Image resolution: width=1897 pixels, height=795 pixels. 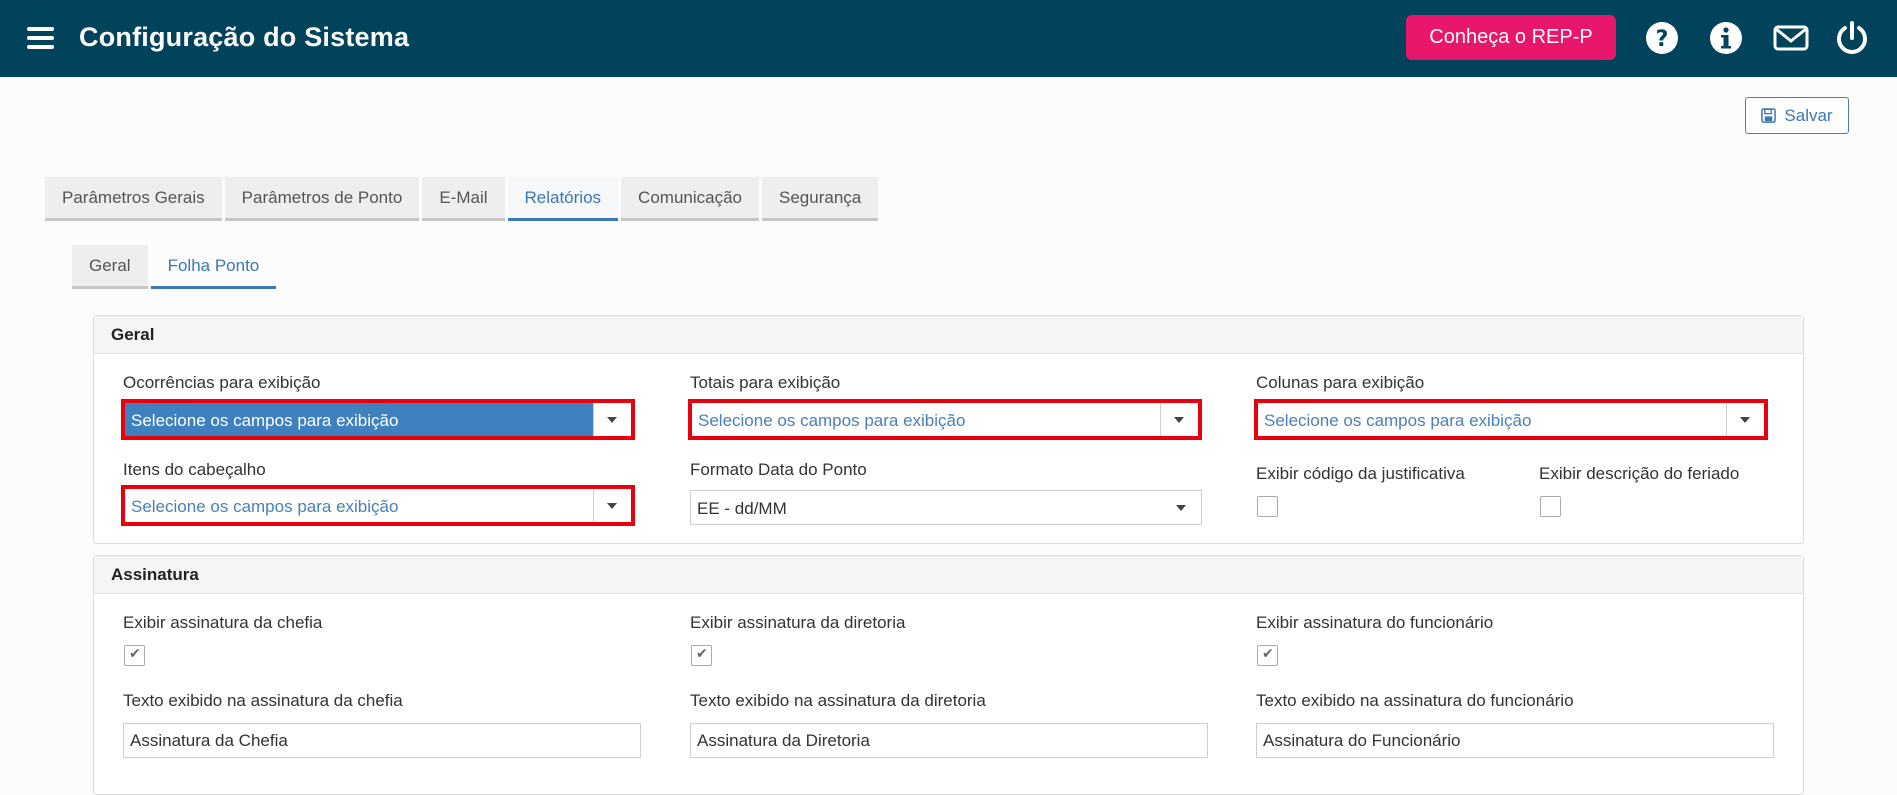 I want to click on texto-chefia-label: Texto exibido na assinatura da chefia, so click(x=263, y=700).